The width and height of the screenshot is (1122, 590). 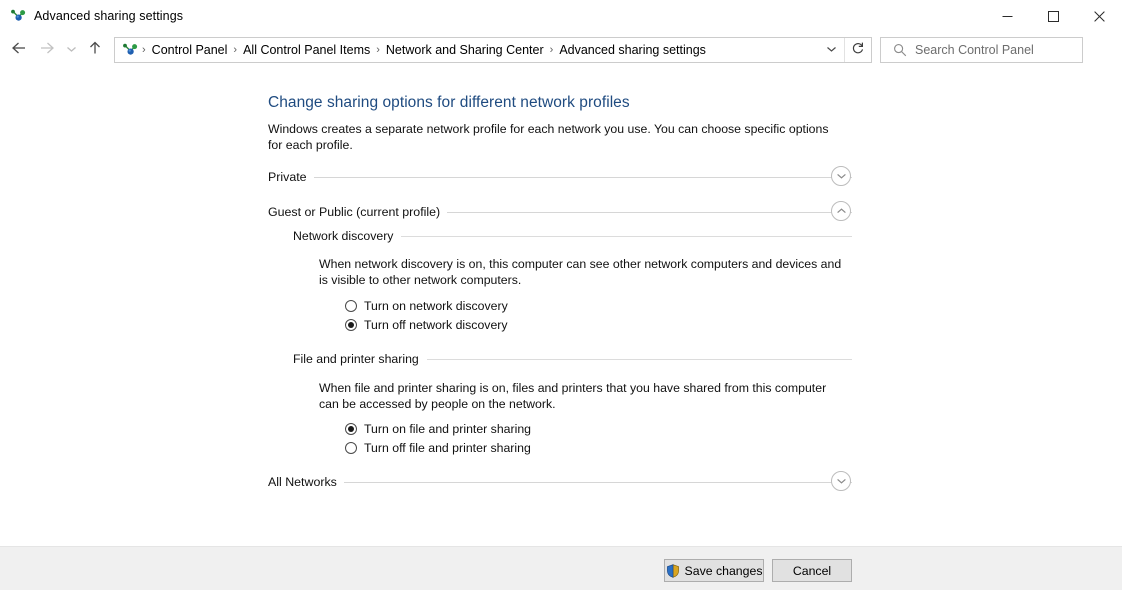 I want to click on group-toggle-all-networks, so click(x=841, y=481).